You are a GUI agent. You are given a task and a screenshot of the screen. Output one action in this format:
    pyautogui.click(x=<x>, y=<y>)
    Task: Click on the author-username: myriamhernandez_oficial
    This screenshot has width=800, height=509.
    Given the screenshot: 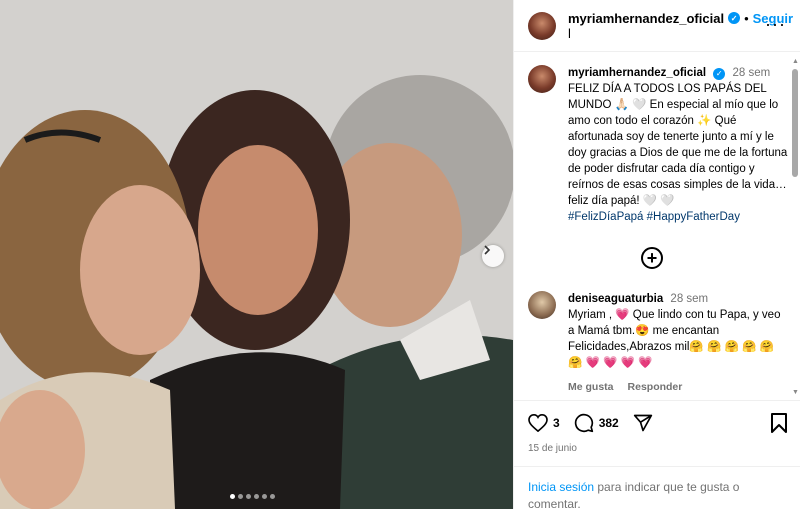 What is the action you would take?
    pyautogui.click(x=646, y=18)
    